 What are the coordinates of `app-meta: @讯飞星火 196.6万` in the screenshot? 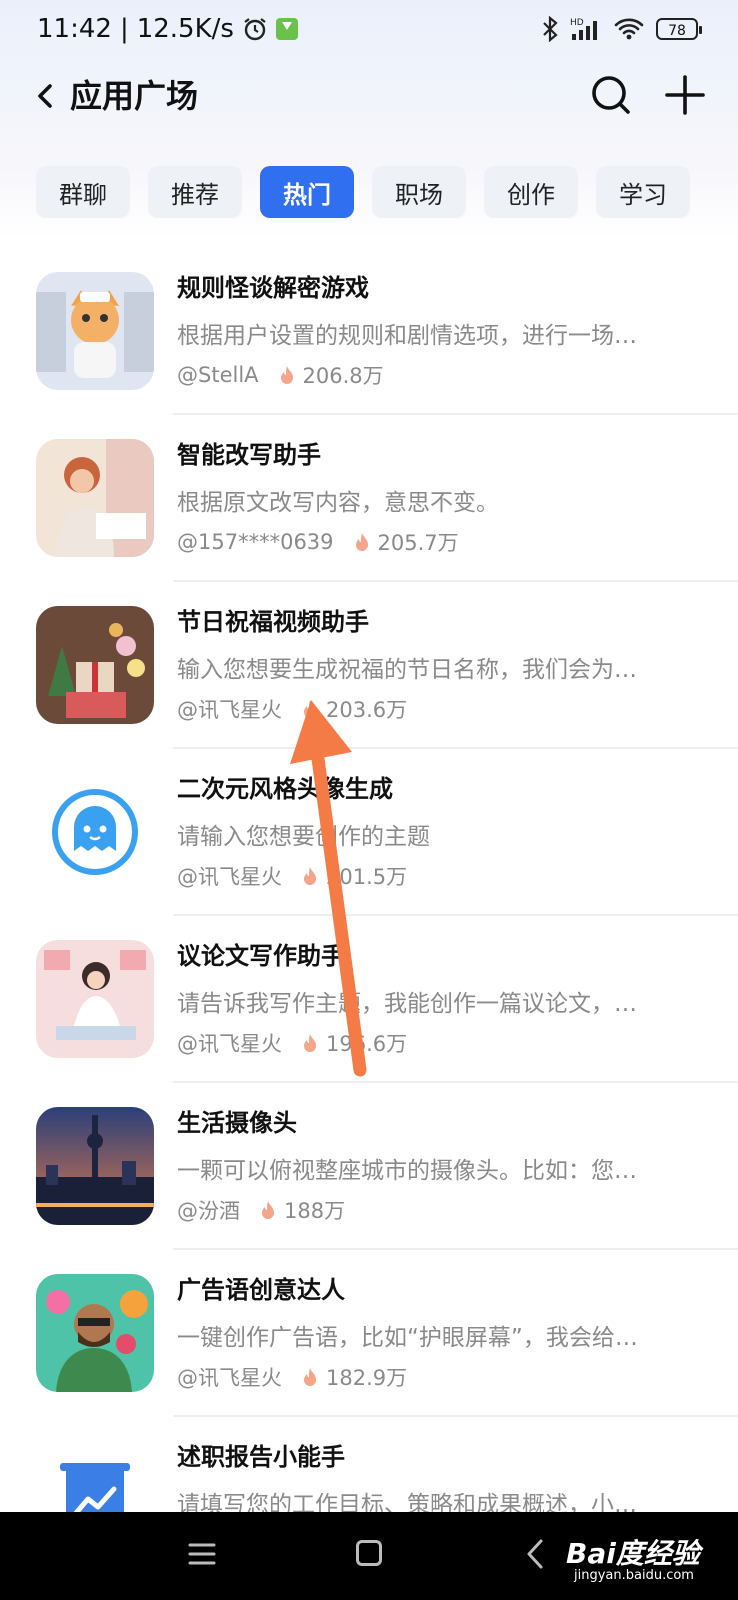 It's located at (292, 1043).